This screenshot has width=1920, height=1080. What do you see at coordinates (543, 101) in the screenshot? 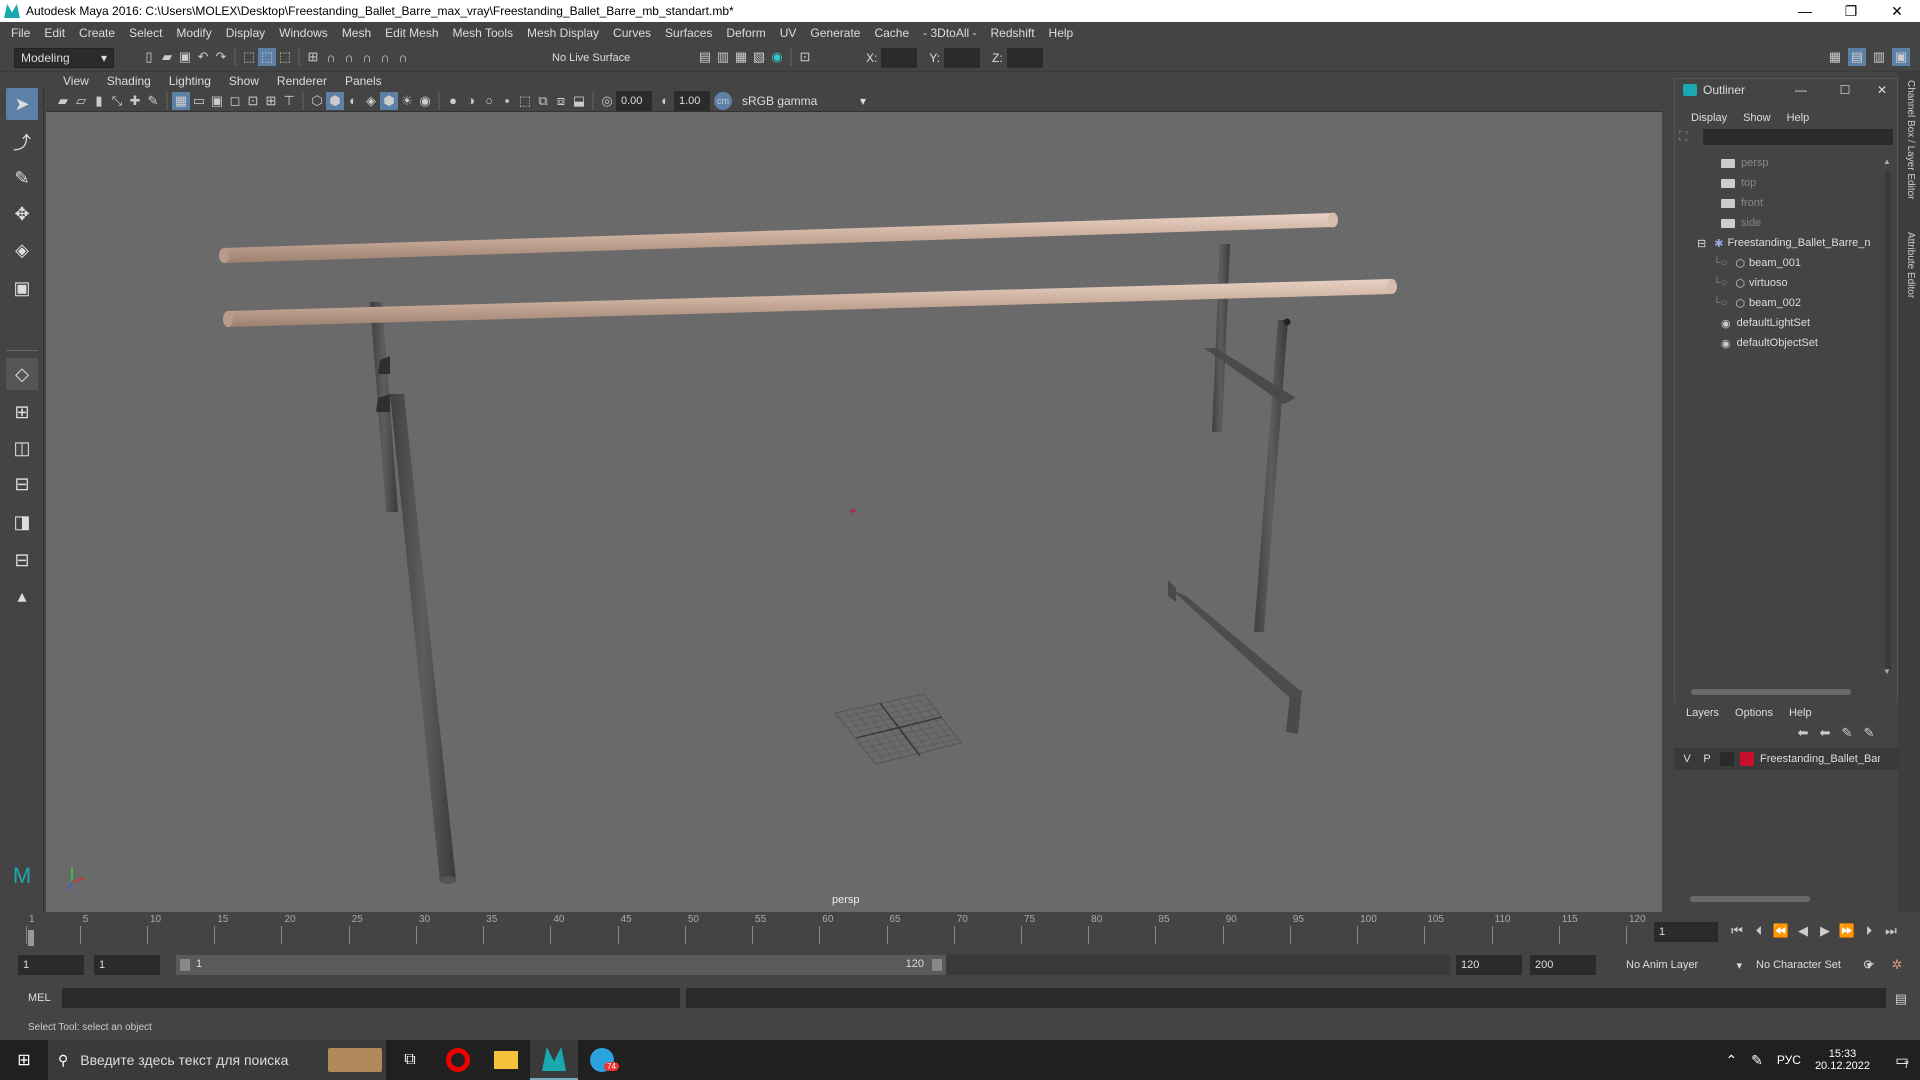
I see `xray-joints-icon: ⧉` at bounding box center [543, 101].